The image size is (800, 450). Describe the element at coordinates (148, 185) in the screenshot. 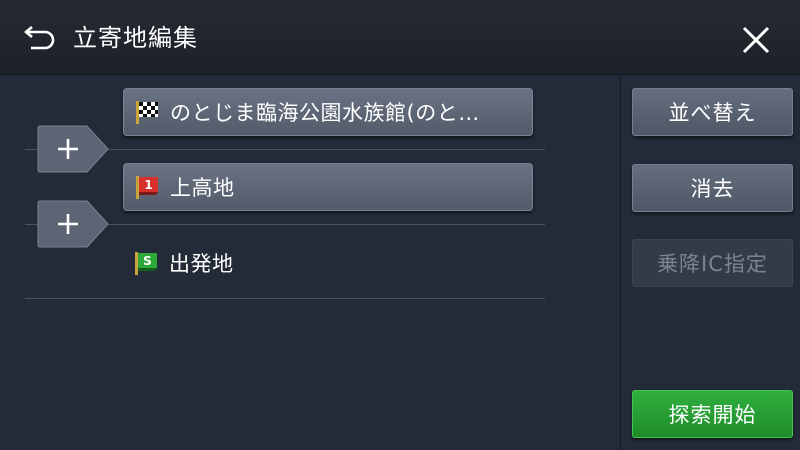

I see `svg-text: 1` at that location.